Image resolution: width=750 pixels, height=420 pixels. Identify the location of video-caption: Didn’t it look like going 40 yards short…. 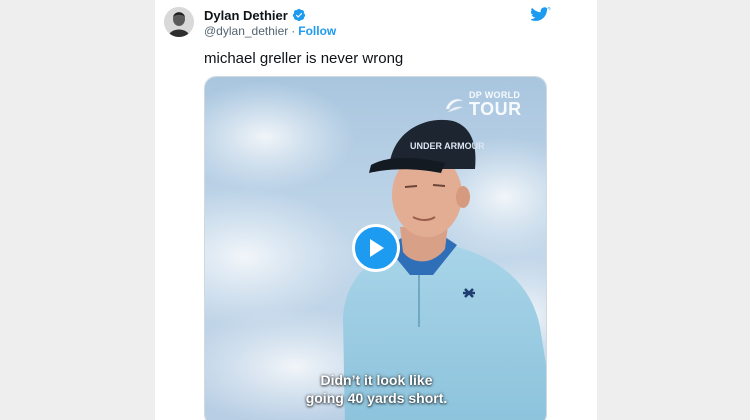
(375, 389).